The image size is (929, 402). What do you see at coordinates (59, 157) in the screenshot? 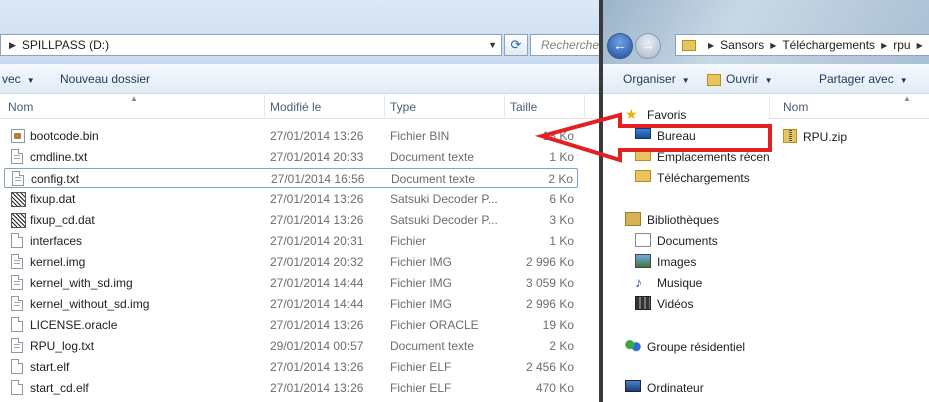
I see `file-name: cmdline.txt` at bounding box center [59, 157].